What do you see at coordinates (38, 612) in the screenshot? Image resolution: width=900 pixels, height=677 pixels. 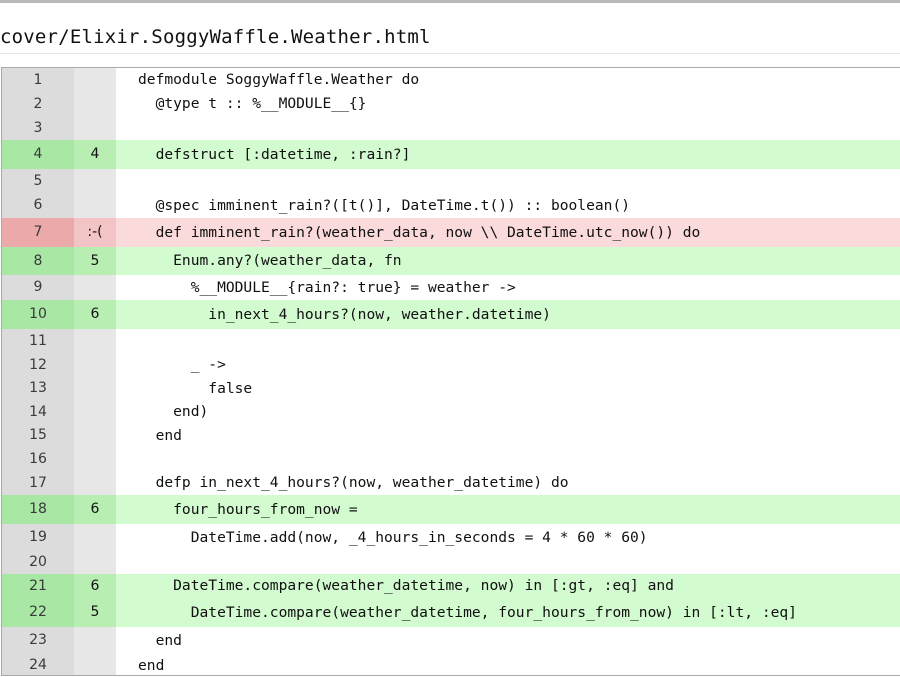 I see `line-number: 22` at bounding box center [38, 612].